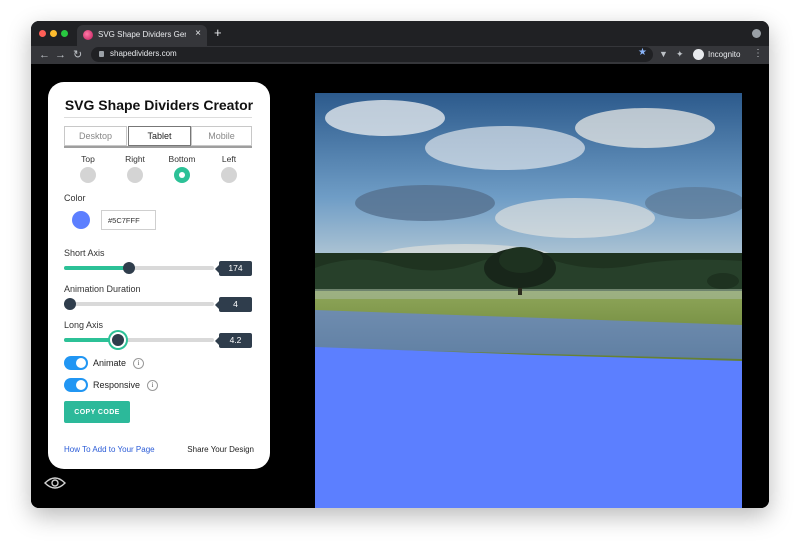 The width and height of the screenshot is (800, 550). I want to click on position-label-top: Top, so click(88, 159).